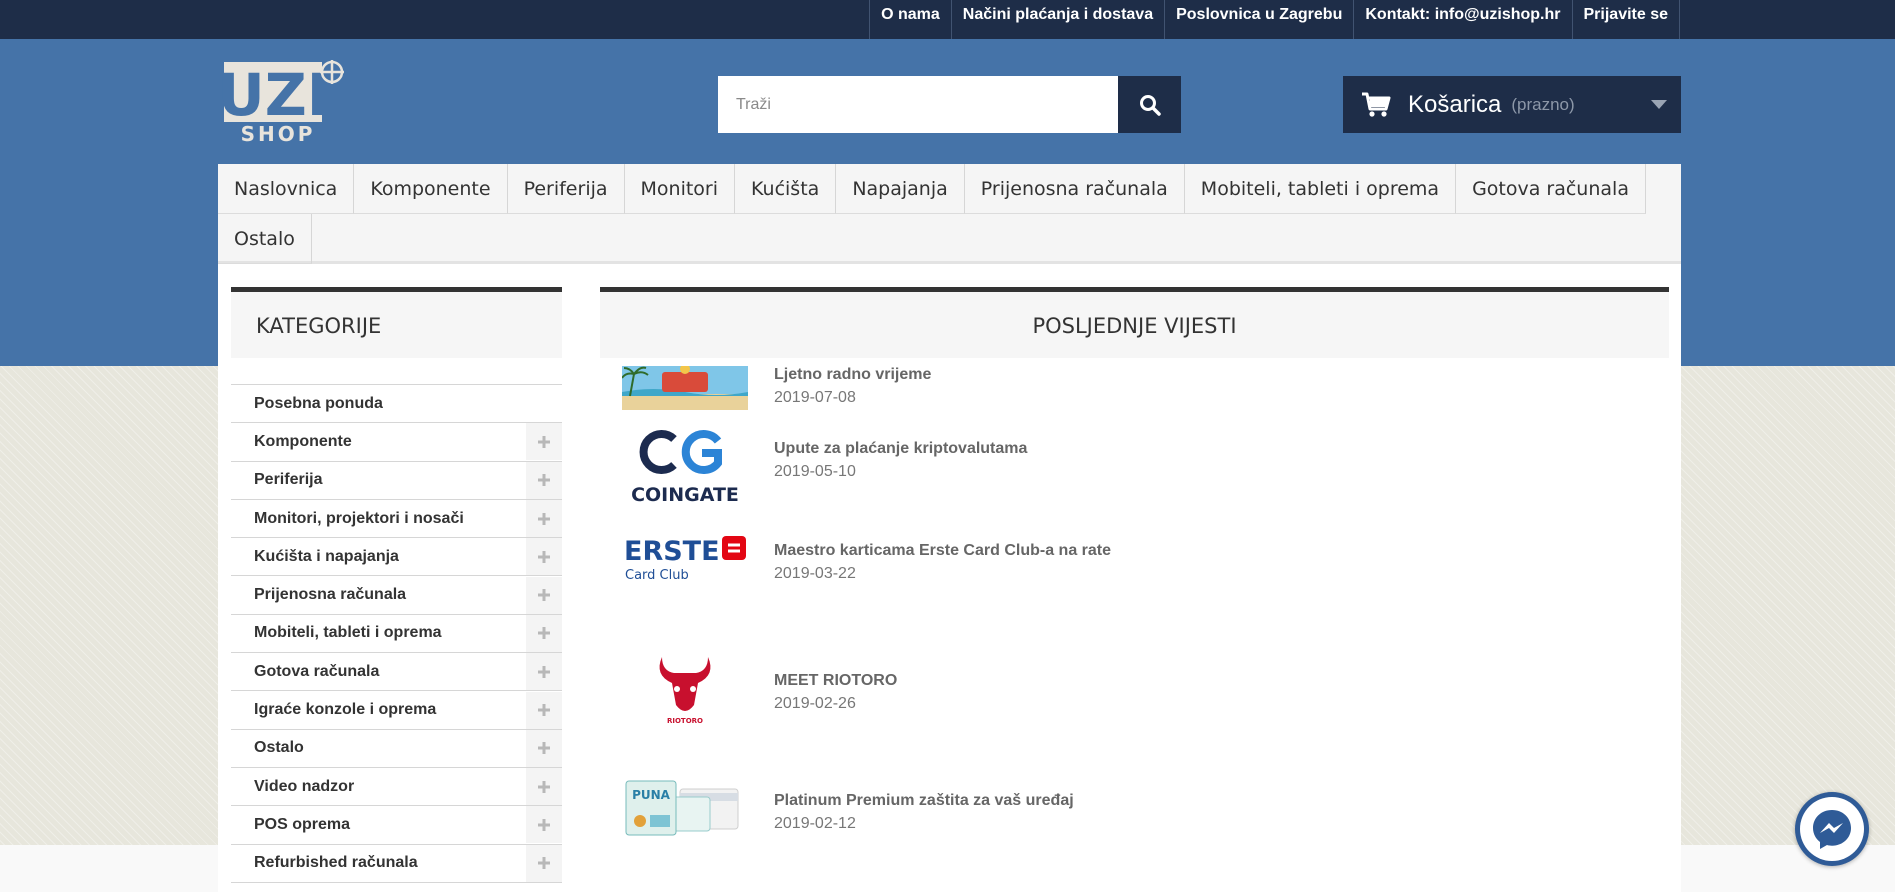 Image resolution: width=1895 pixels, height=892 pixels. What do you see at coordinates (685, 808) in the screenshot?
I see `puna-cards-image: PUNA` at bounding box center [685, 808].